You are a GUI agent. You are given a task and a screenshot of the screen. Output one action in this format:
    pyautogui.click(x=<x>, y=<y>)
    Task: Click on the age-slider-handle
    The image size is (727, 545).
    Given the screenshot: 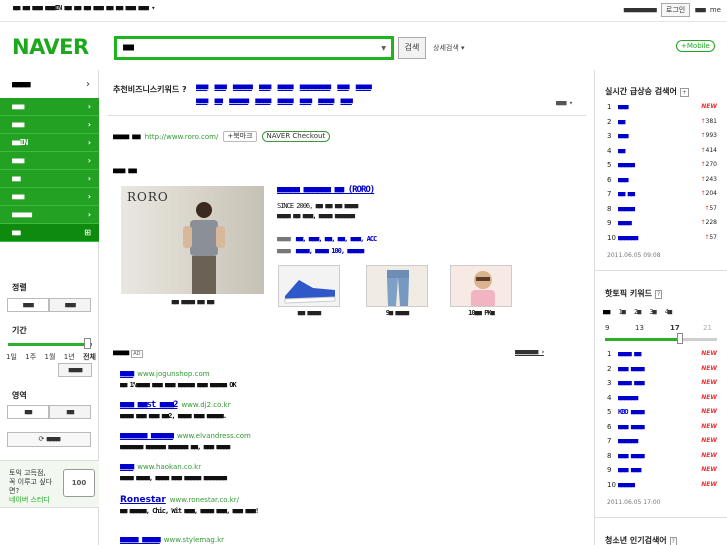 What is the action you would take?
    pyautogui.click(x=680, y=338)
    